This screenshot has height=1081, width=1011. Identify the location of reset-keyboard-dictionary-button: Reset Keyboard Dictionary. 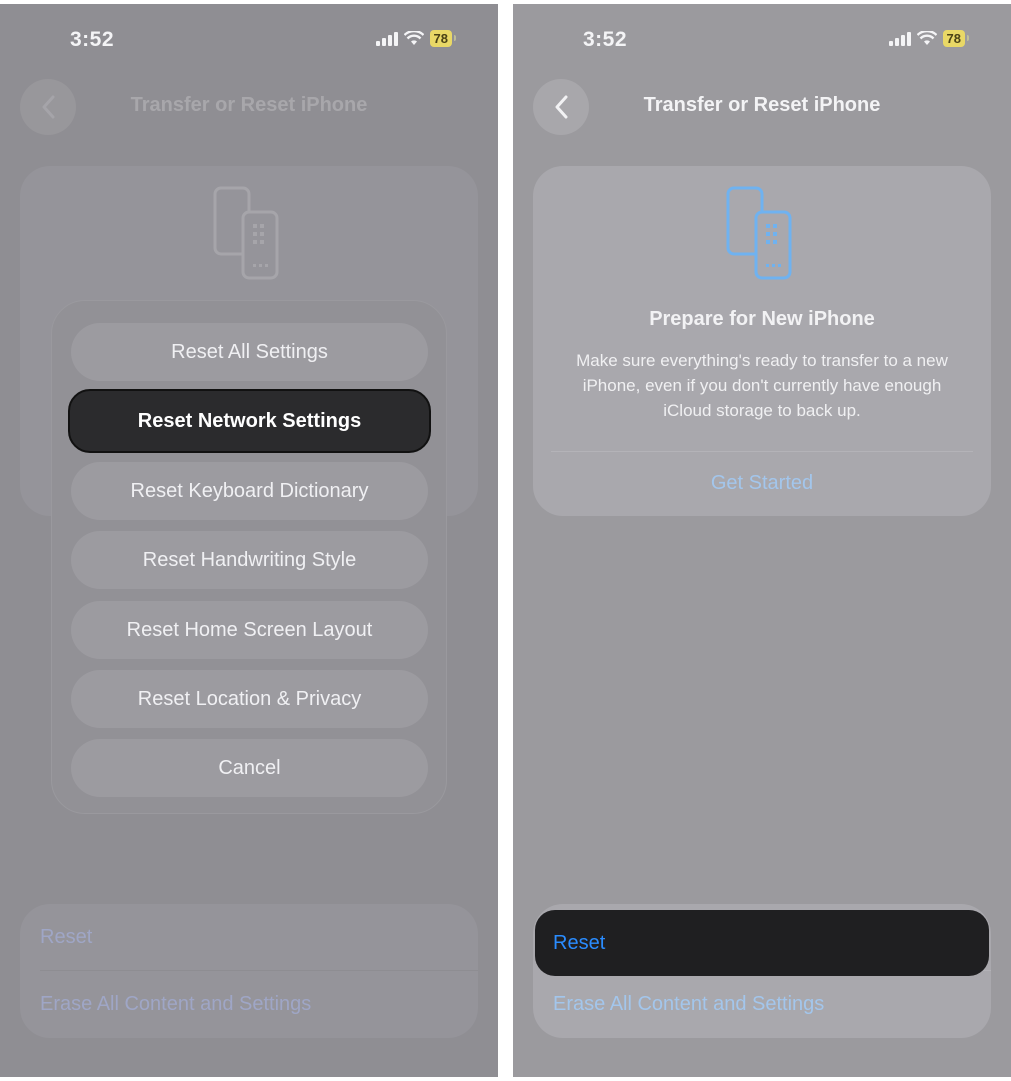
(249, 491).